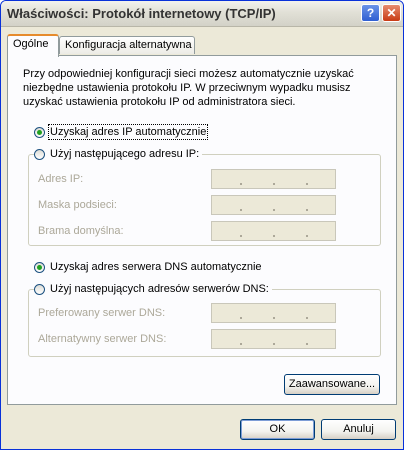 The height and width of the screenshot is (450, 404). I want to click on ip-manual-label: Użyj następującego adresu IP:, so click(125, 154).